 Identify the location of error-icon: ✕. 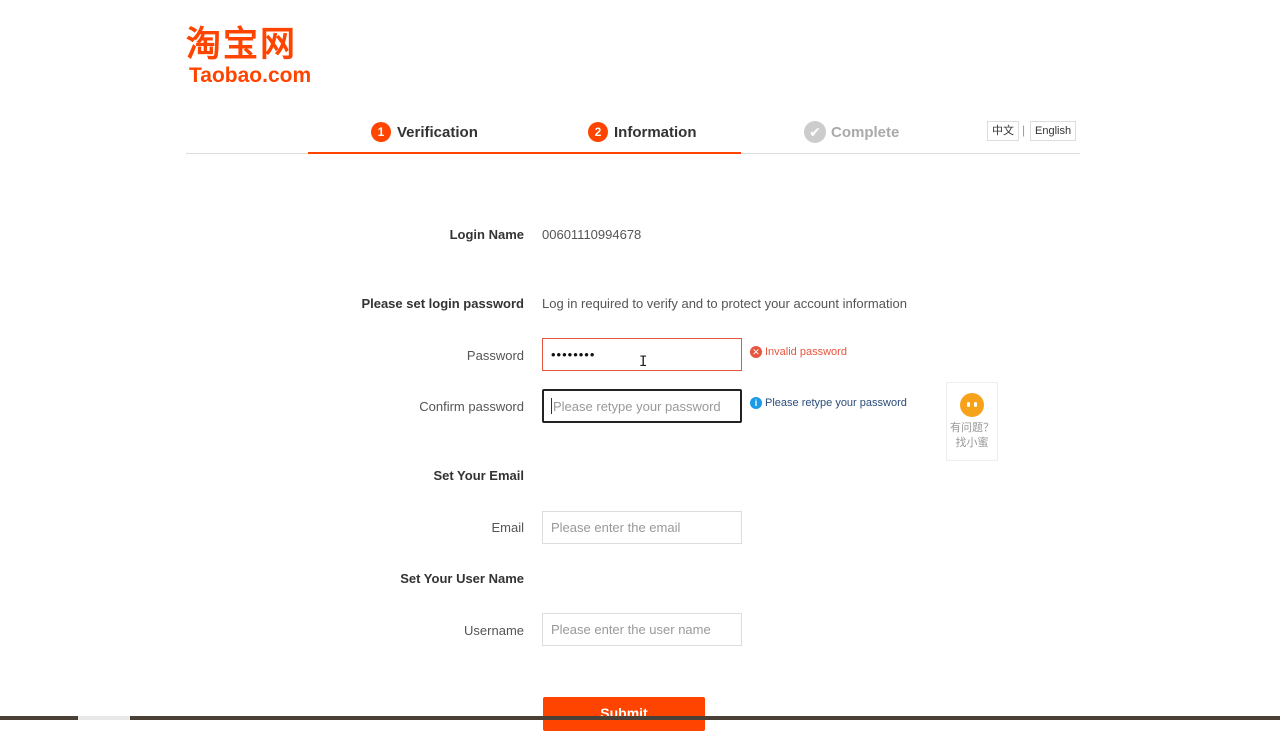
(756, 352).